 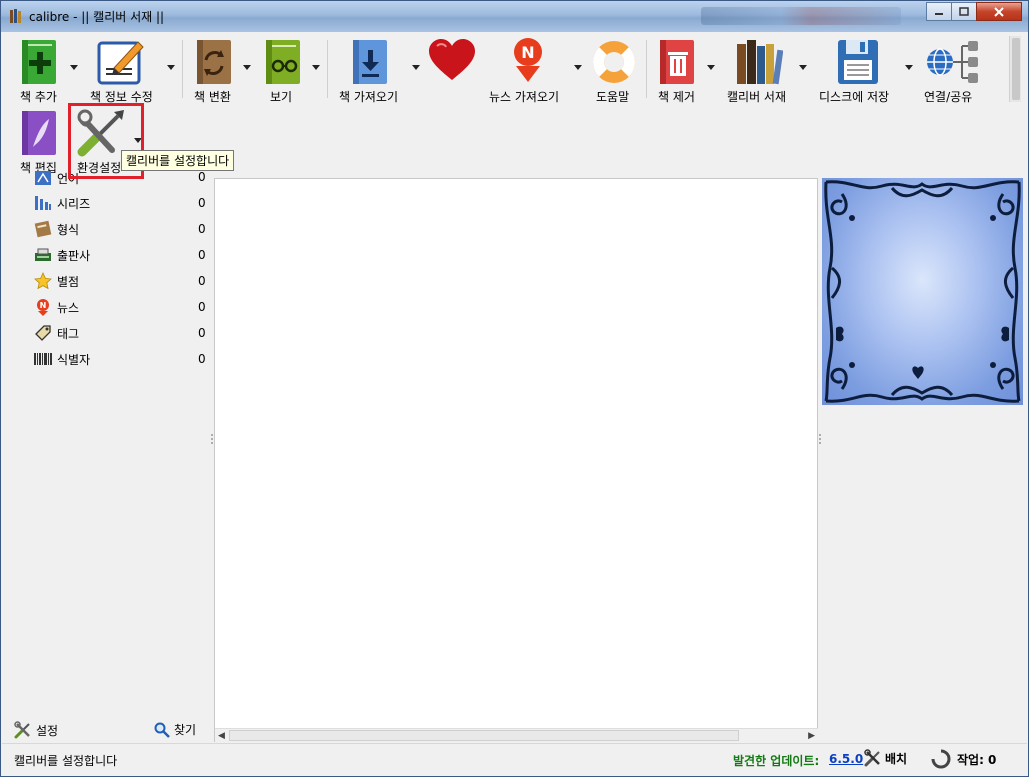 I want to click on book-list-horizontal-scrollbar: ◀ ▶, so click(x=516, y=735).